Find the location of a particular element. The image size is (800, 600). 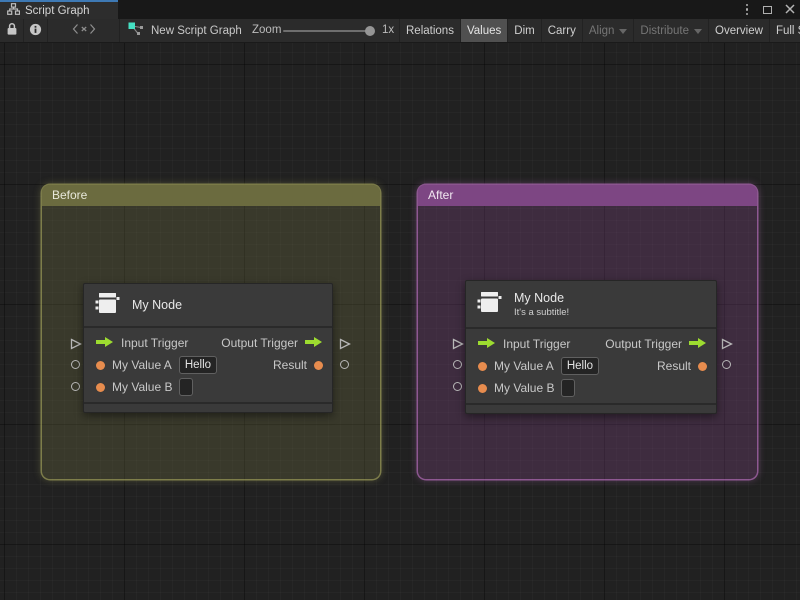

zoom-slider-track is located at coordinates (326, 31).